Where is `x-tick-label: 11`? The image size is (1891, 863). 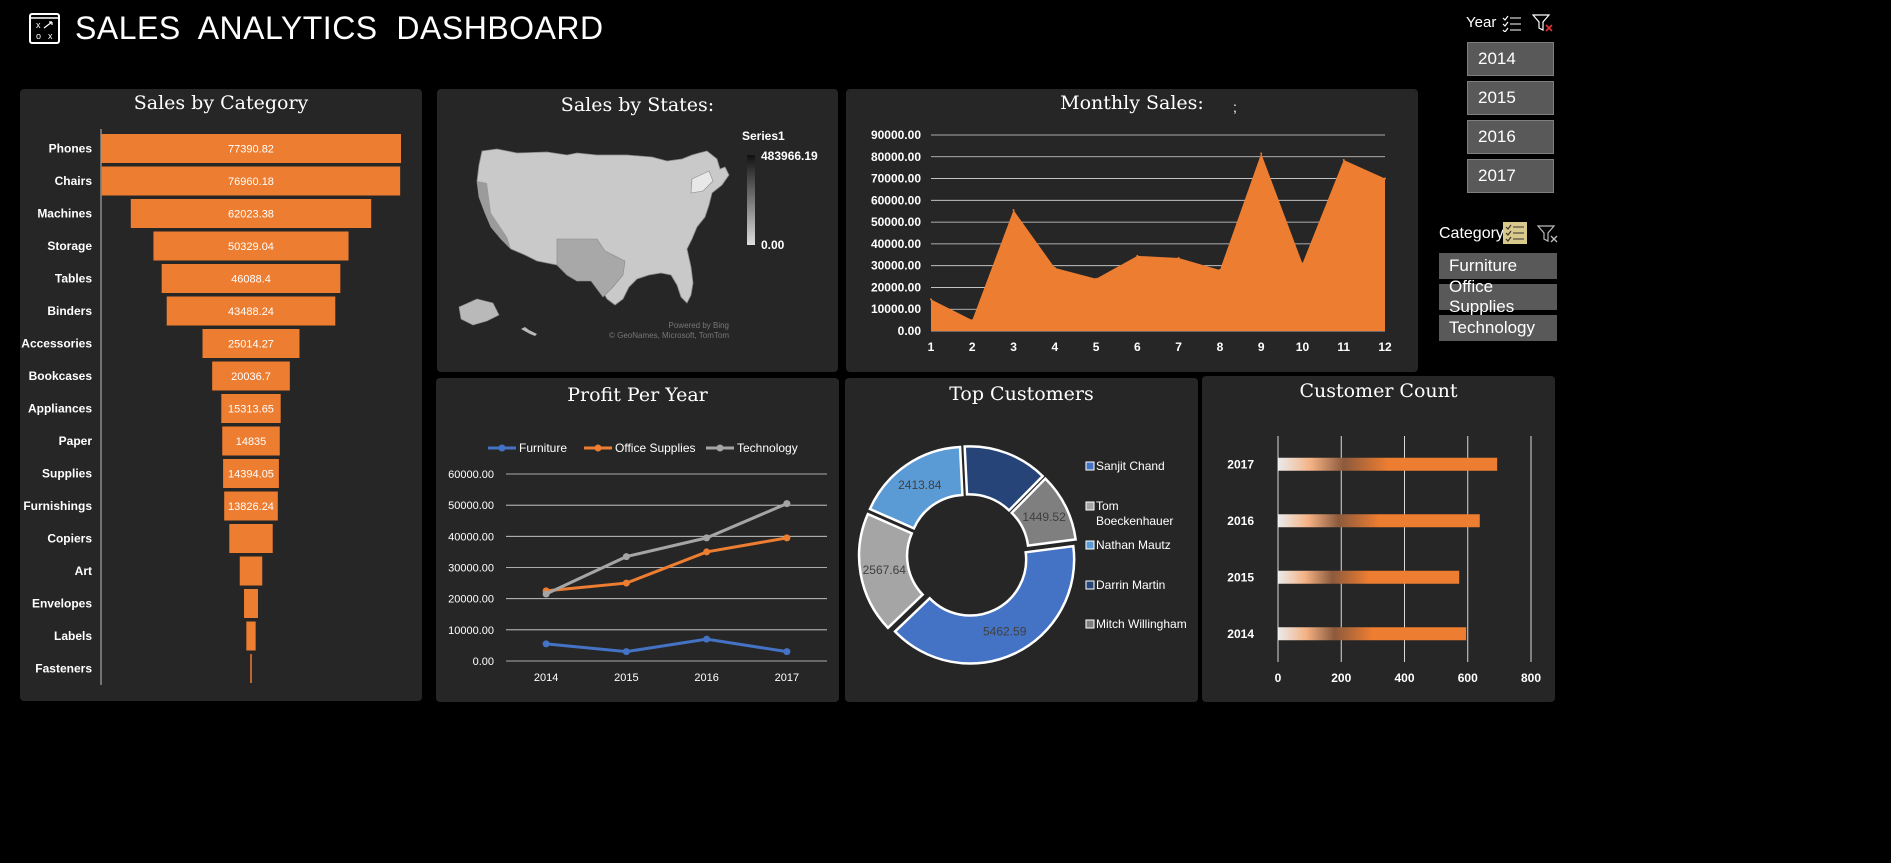
x-tick-label: 11 is located at coordinates (1343, 347).